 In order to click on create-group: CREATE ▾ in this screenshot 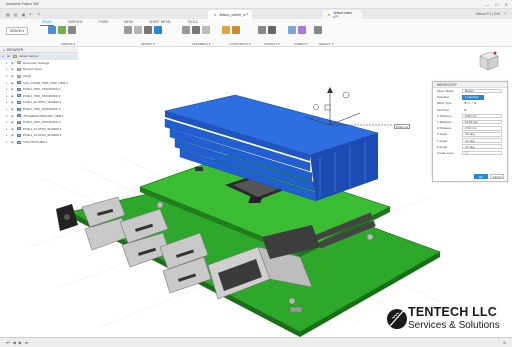, I will do `click(68, 36)`.